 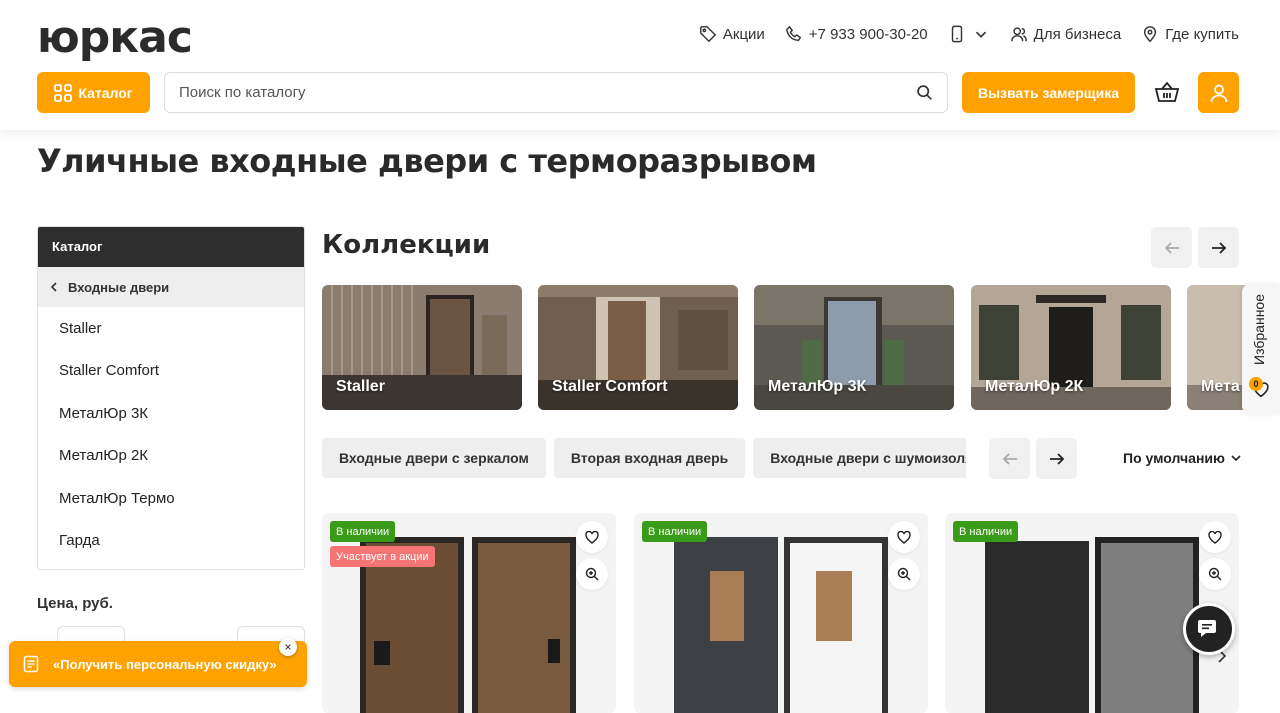 I want to click on catalog-button: Каталог, so click(x=93, y=92).